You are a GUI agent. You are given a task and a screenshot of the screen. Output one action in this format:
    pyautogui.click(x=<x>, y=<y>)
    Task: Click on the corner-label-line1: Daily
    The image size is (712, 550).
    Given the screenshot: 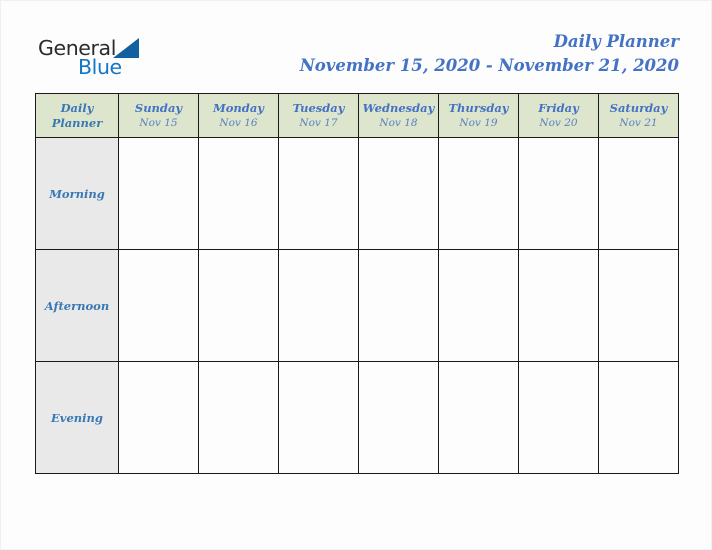 What is the action you would take?
    pyautogui.click(x=77, y=107)
    